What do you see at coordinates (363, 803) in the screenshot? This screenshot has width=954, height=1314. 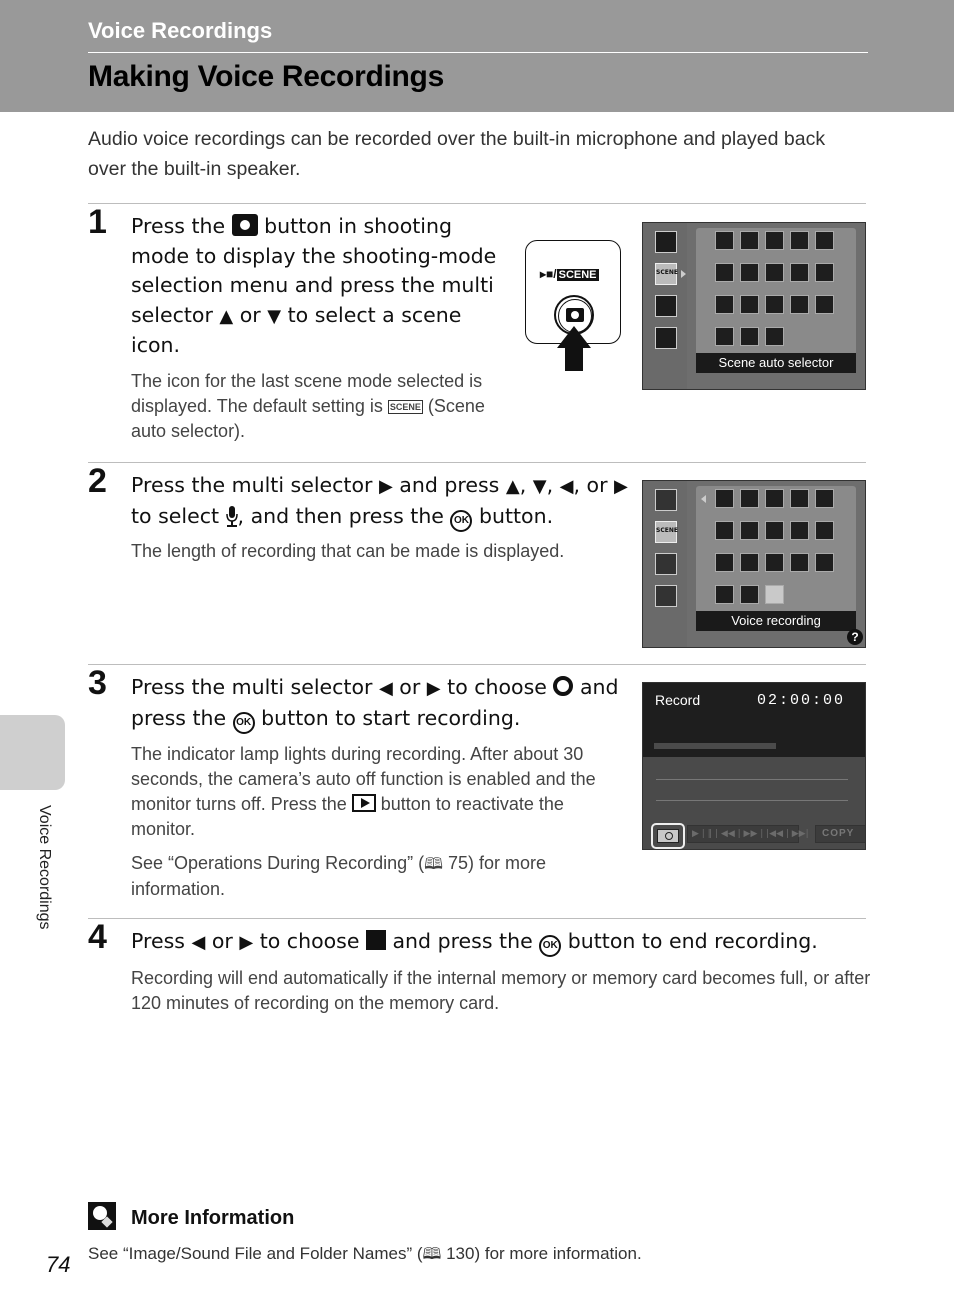 I see `playback-button-icon` at bounding box center [363, 803].